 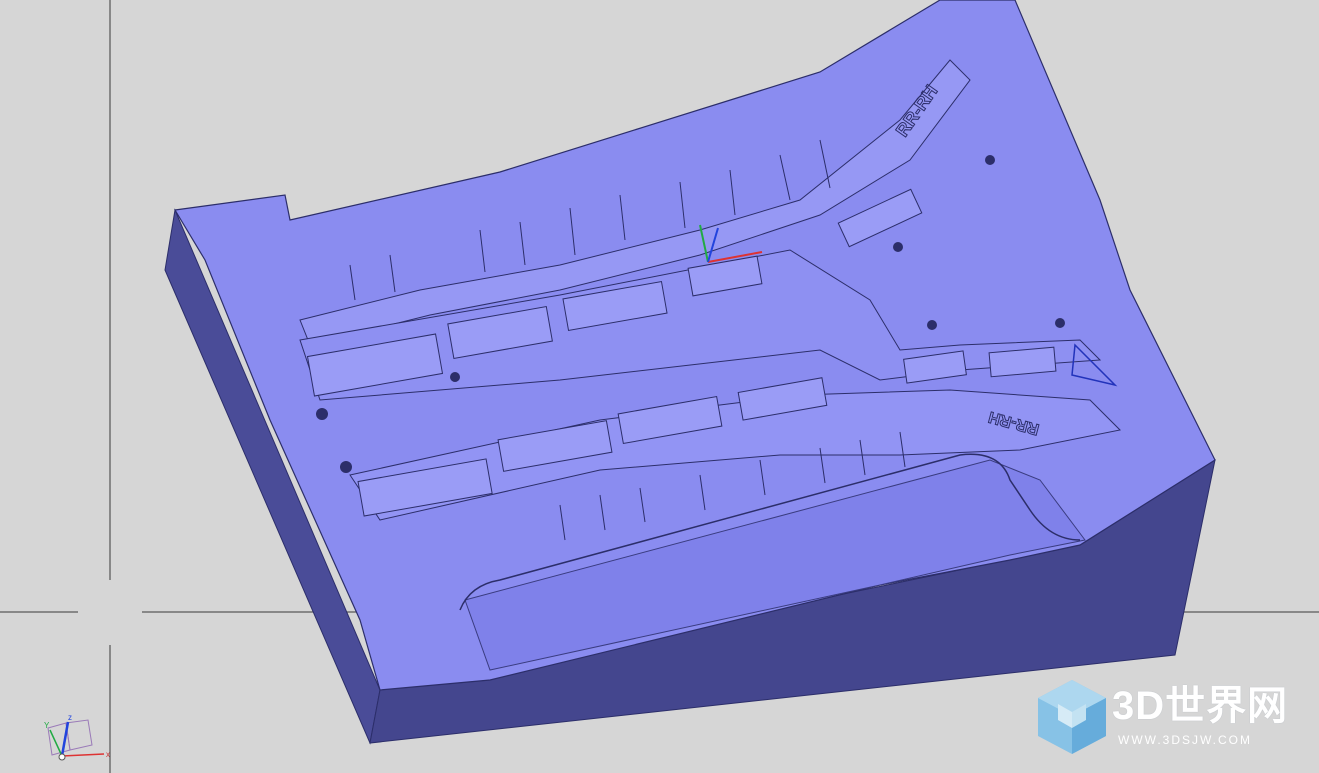 I want to click on triad-z-label: z, so click(x=70, y=717).